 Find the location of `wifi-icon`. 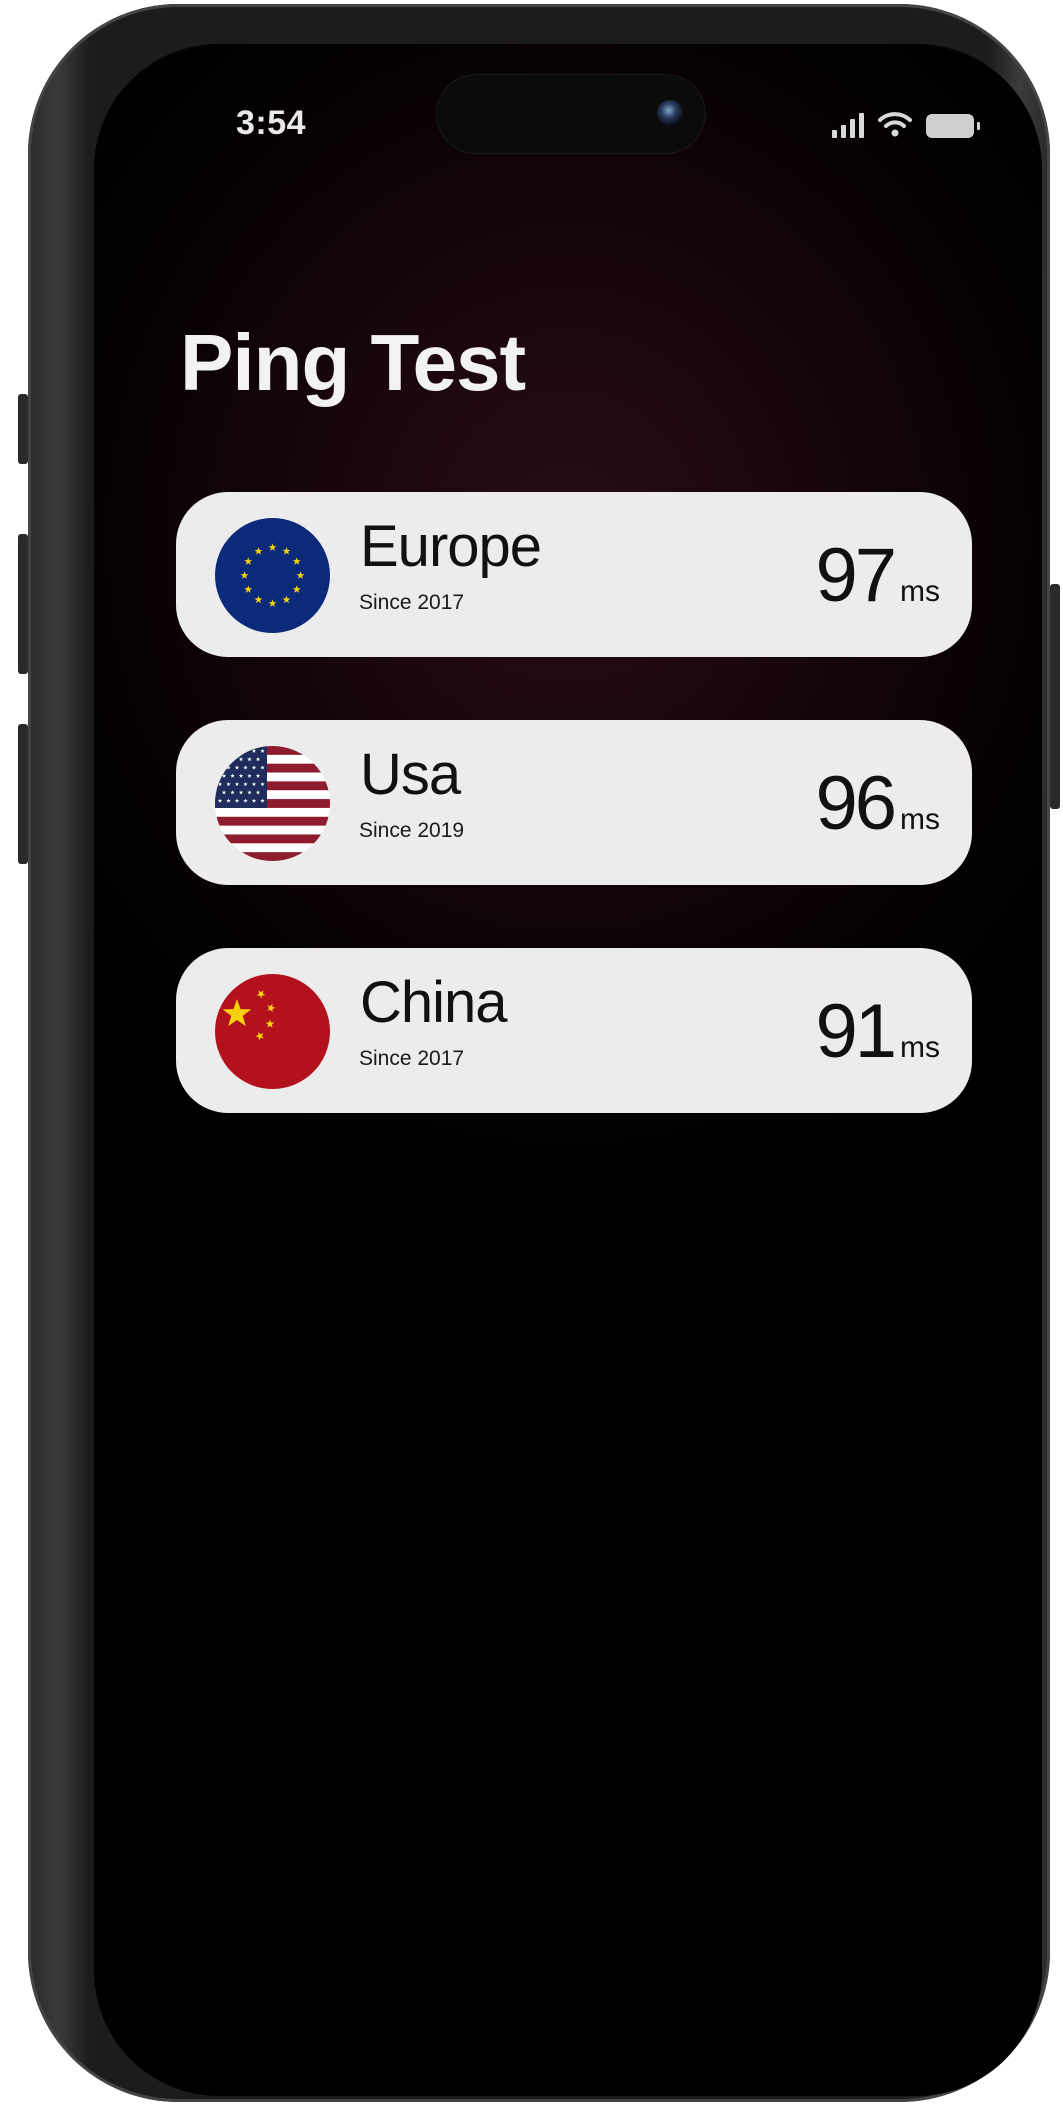

wifi-icon is located at coordinates (895, 124).